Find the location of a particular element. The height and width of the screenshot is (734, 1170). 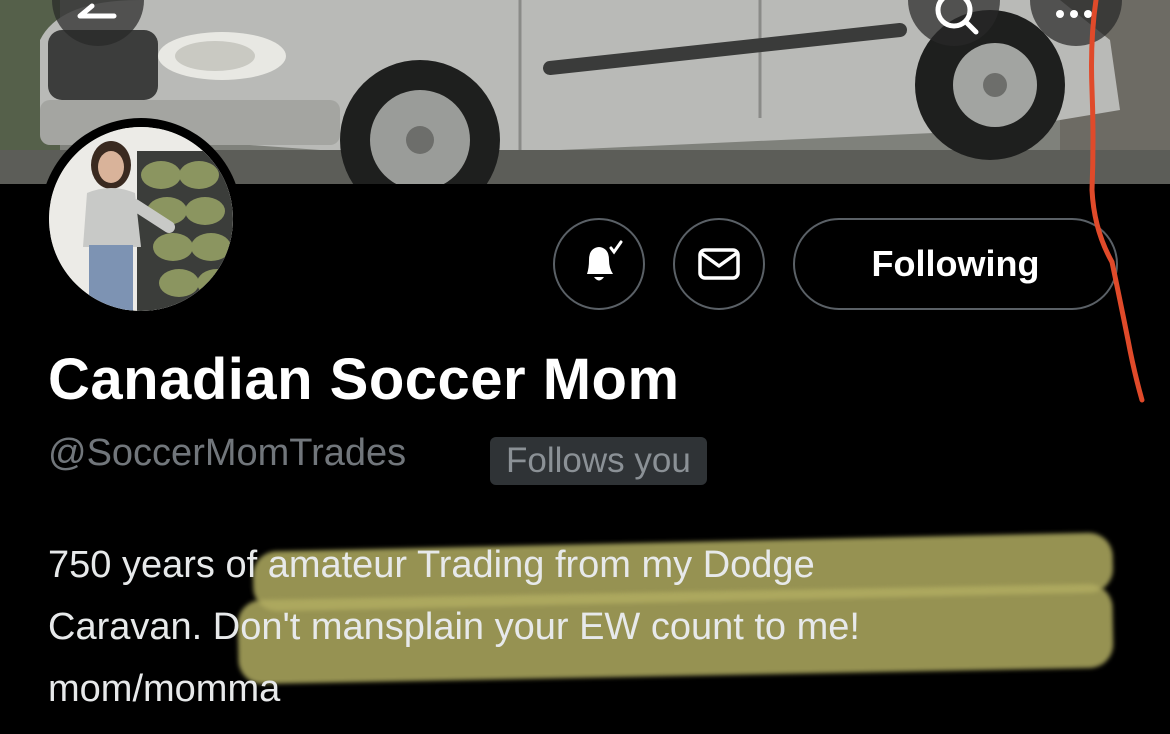

display-name: Canadian Soccer Mom is located at coordinates (364, 379).